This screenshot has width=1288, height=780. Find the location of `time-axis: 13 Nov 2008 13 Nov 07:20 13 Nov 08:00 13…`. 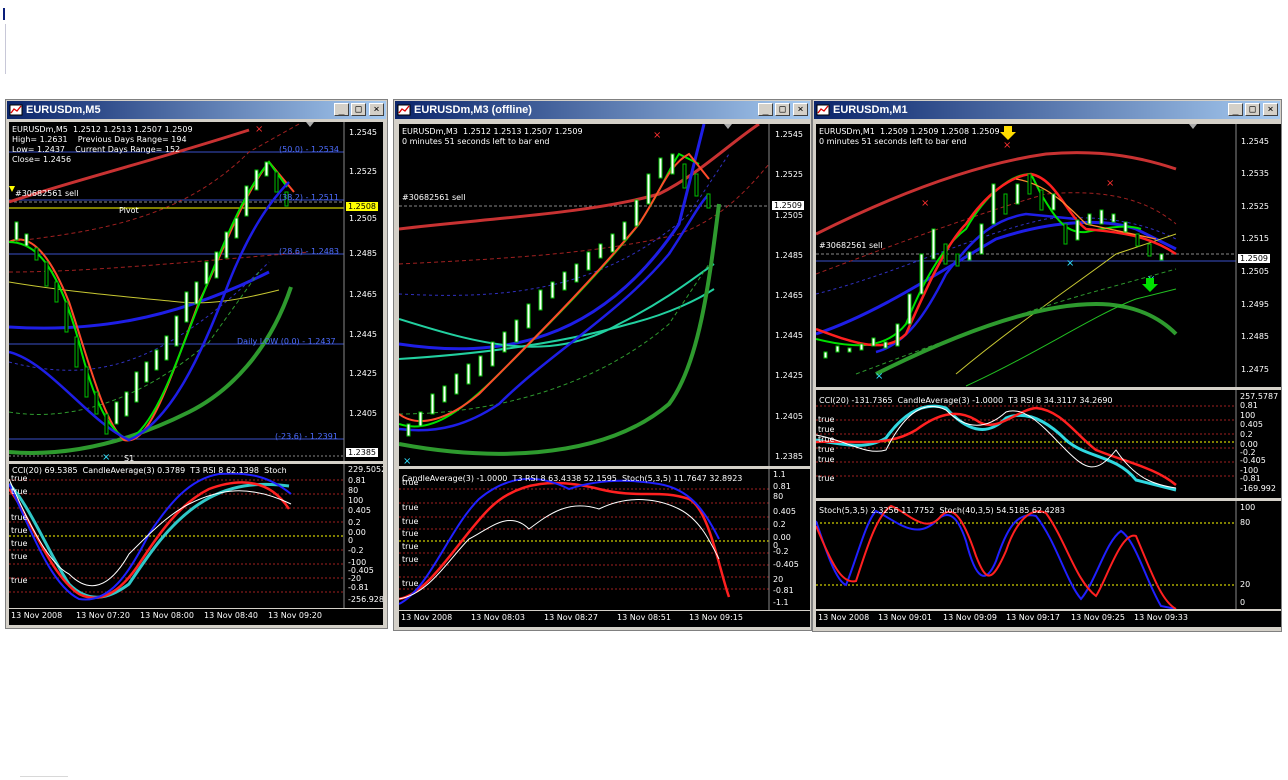

time-axis: 13 Nov 2008 13 Nov 07:20 13 Nov 08:00 13… is located at coordinates (196, 617).